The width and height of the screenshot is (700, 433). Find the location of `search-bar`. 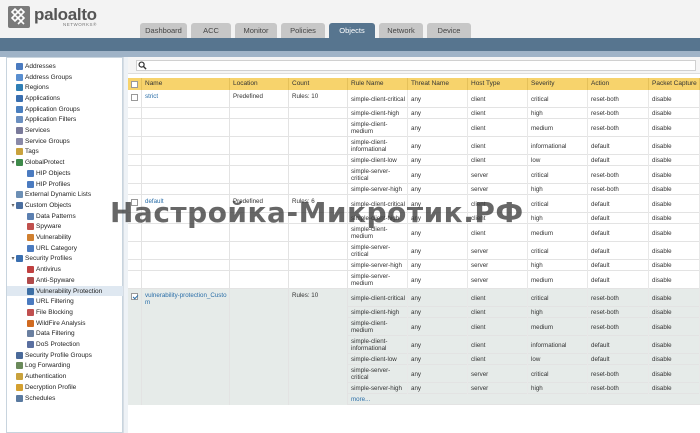

search-bar is located at coordinates (414, 65).